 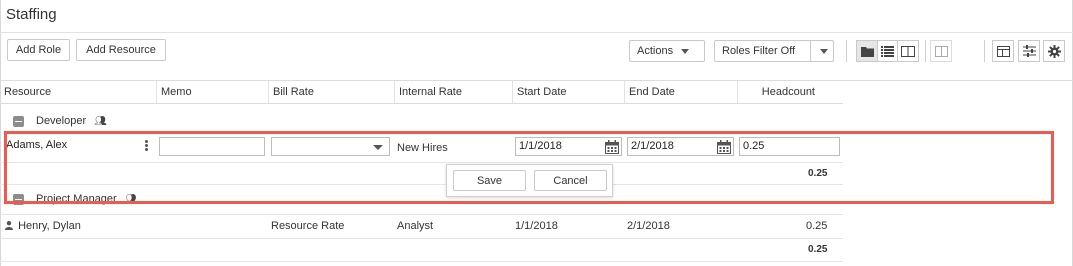 I want to click on column-header-resource: Resource, so click(x=78, y=92).